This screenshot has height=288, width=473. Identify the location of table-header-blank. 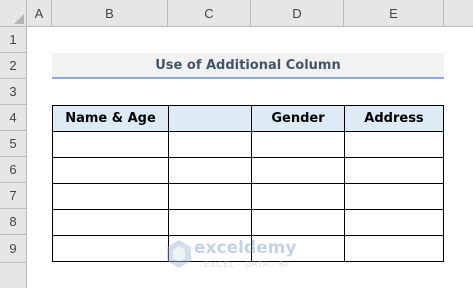
(210, 118).